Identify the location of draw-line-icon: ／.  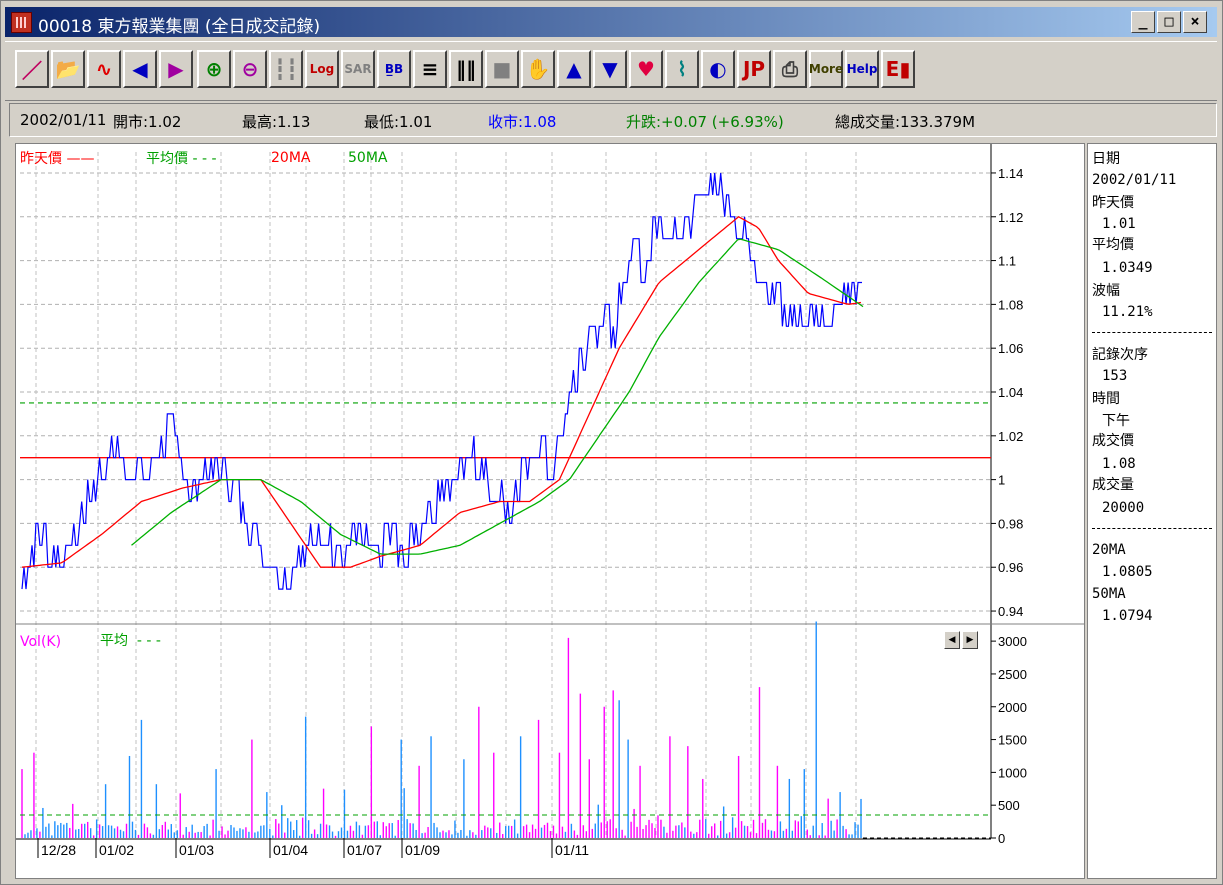
(32, 70).